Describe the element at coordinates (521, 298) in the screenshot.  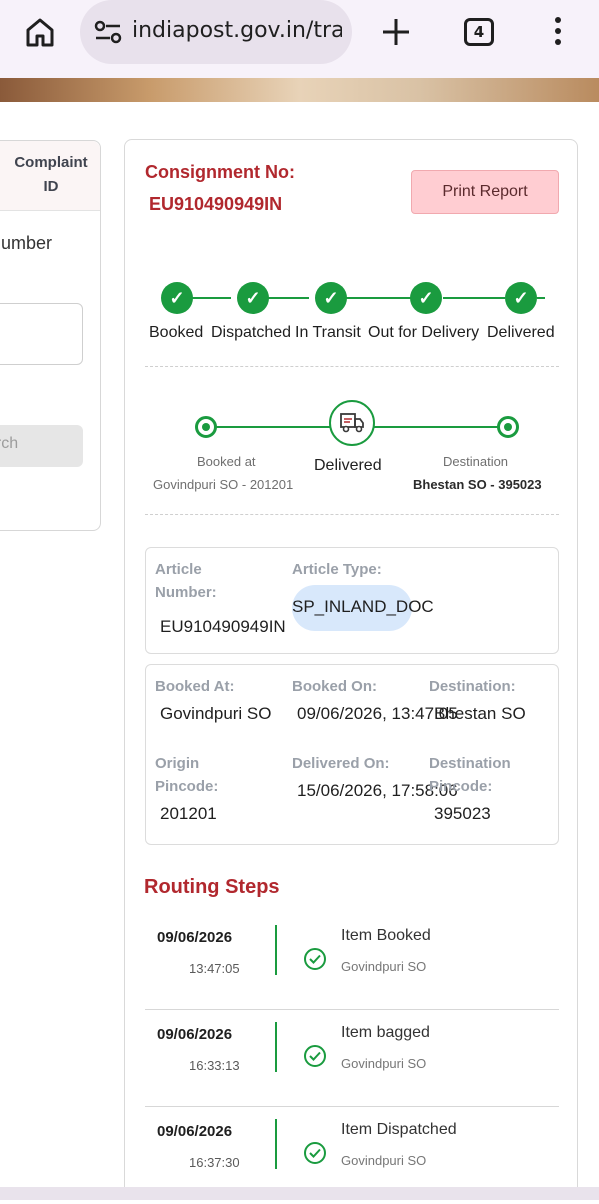
I see `step-delivered-check-icon: ✓` at that location.